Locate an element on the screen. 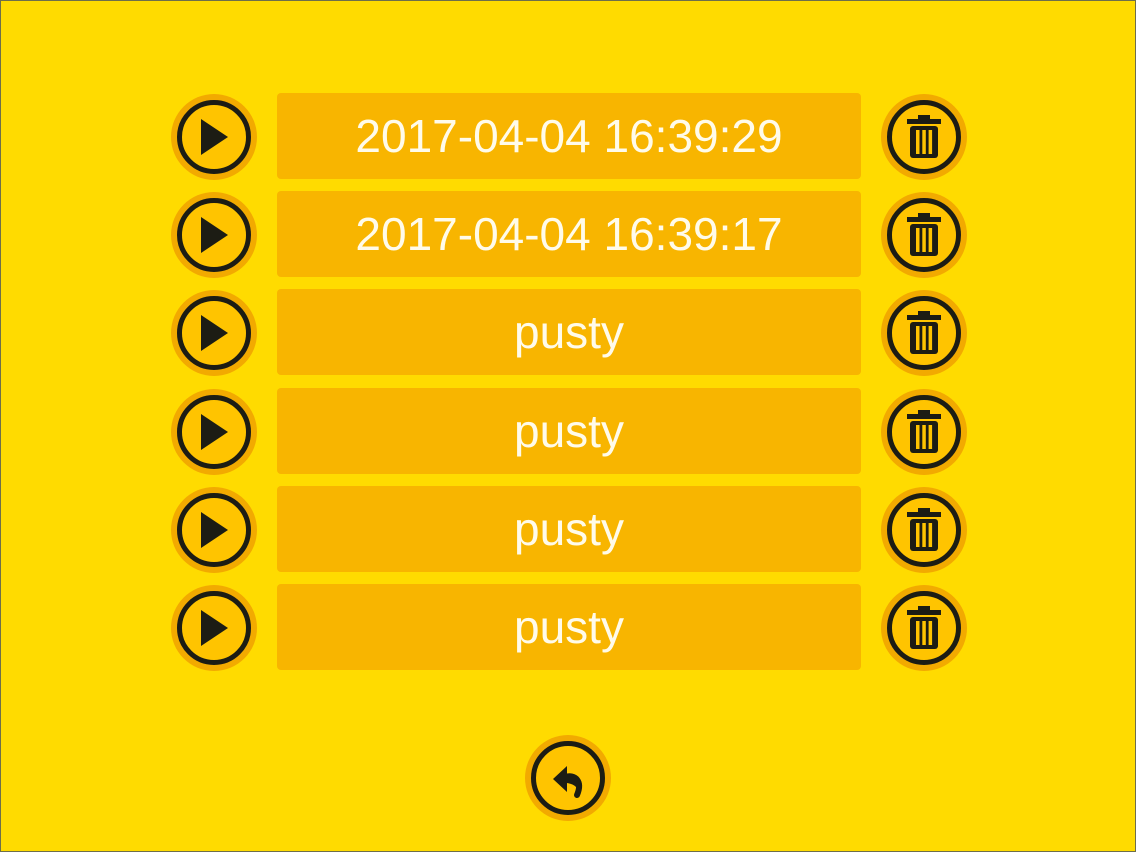 Image resolution: width=1136 pixels, height=852 pixels. slot-label: 2017-04-04 16:39:17 is located at coordinates (569, 234).